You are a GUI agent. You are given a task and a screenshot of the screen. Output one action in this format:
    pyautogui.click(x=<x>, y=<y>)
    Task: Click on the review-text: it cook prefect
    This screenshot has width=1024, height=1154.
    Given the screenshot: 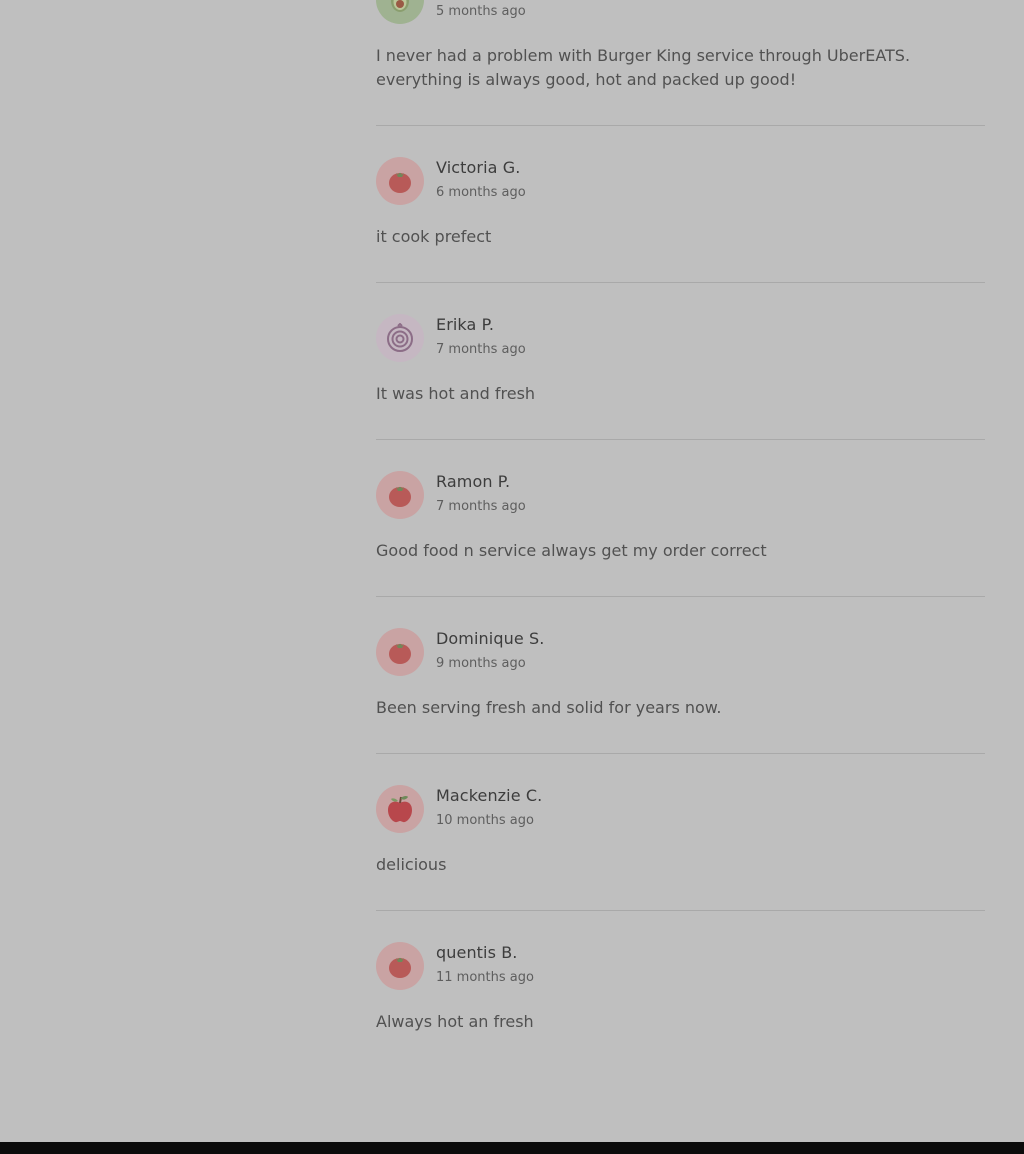 What is the action you would take?
    pyautogui.click(x=434, y=236)
    